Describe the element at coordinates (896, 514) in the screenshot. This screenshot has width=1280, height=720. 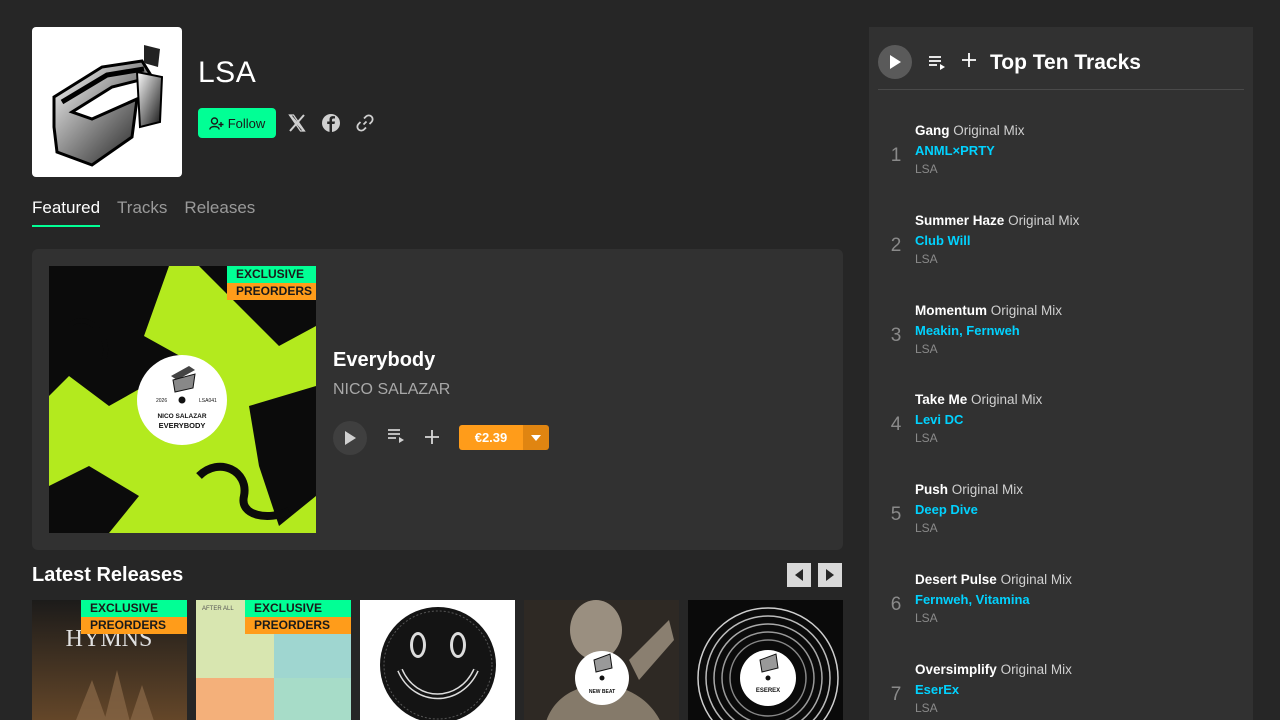
I see `track-number: 5` at that location.